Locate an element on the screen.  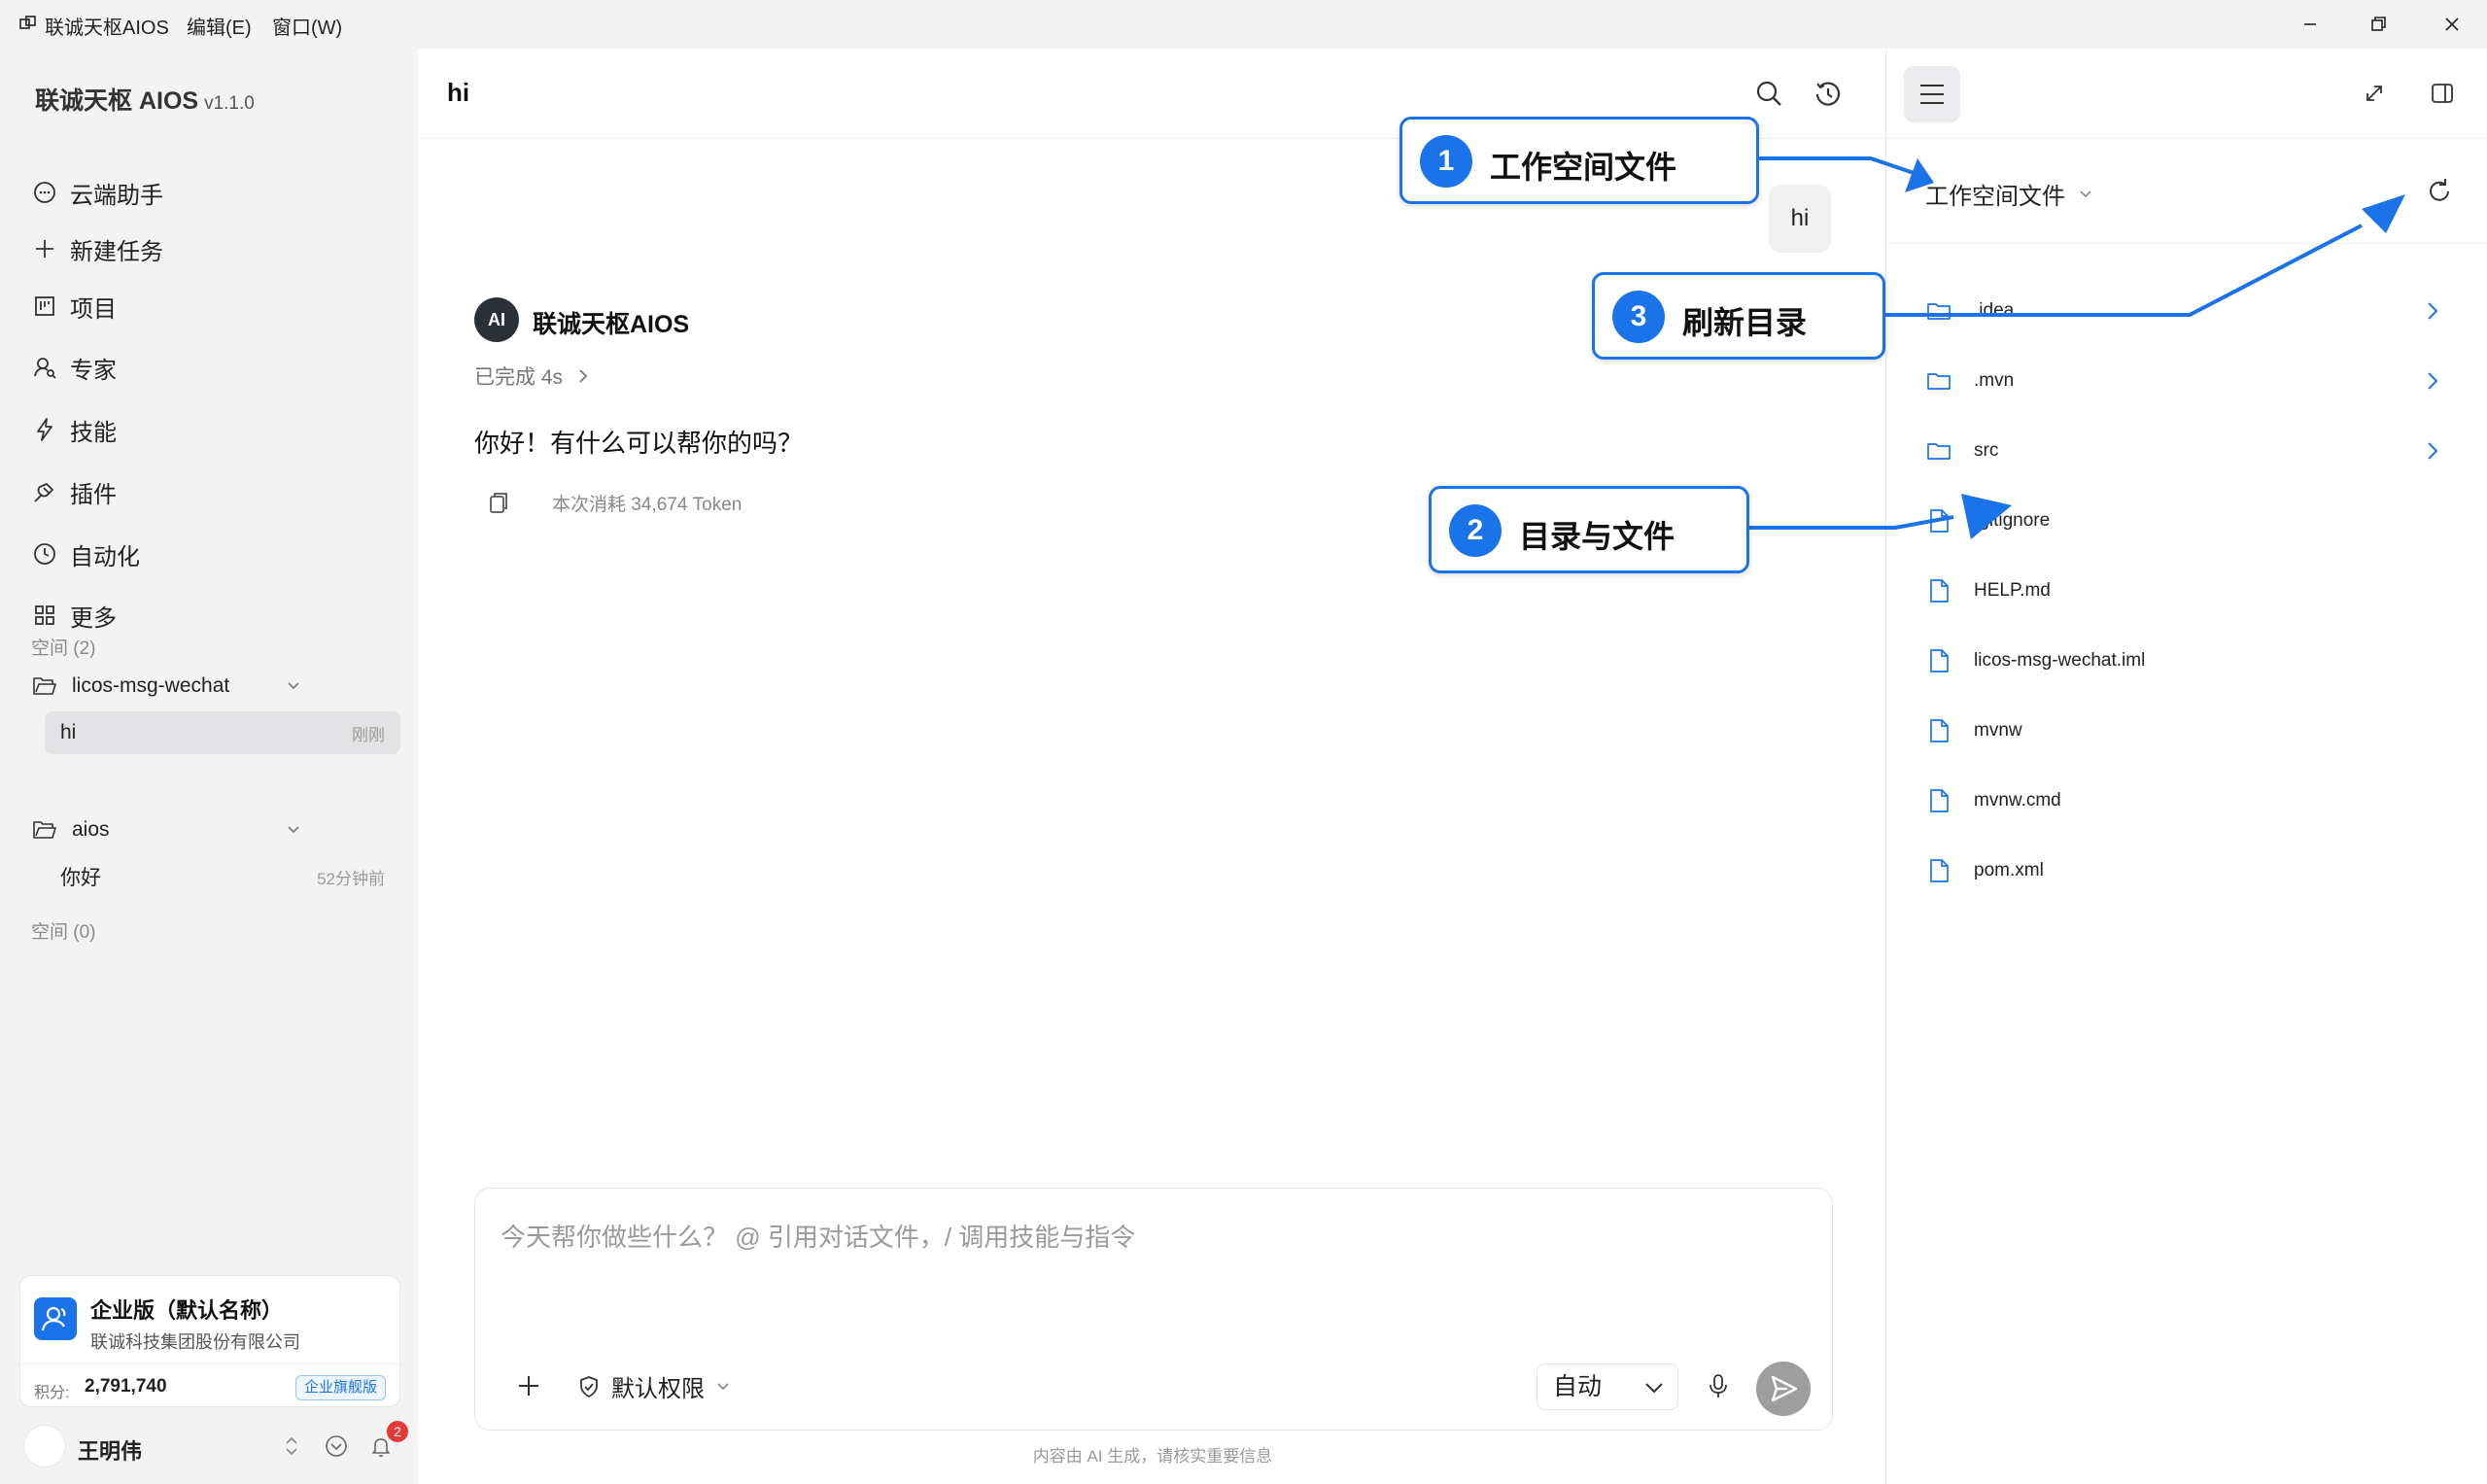
expand-icon is located at coordinates (2374, 93).